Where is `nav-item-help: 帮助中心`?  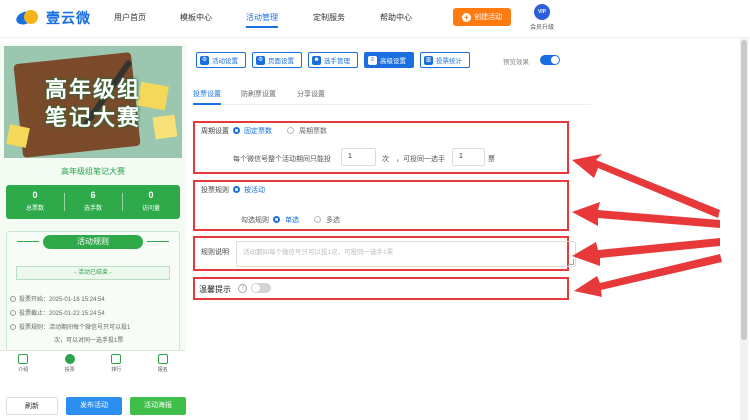 nav-item-help: 帮助中心 is located at coordinates (396, 17).